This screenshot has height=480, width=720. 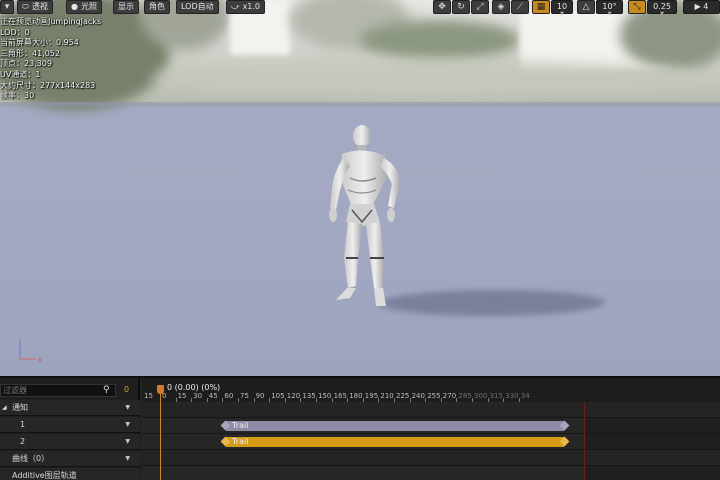 What do you see at coordinates (198, 396) in the screenshot?
I see `ruler-tick-label: 30` at bounding box center [198, 396].